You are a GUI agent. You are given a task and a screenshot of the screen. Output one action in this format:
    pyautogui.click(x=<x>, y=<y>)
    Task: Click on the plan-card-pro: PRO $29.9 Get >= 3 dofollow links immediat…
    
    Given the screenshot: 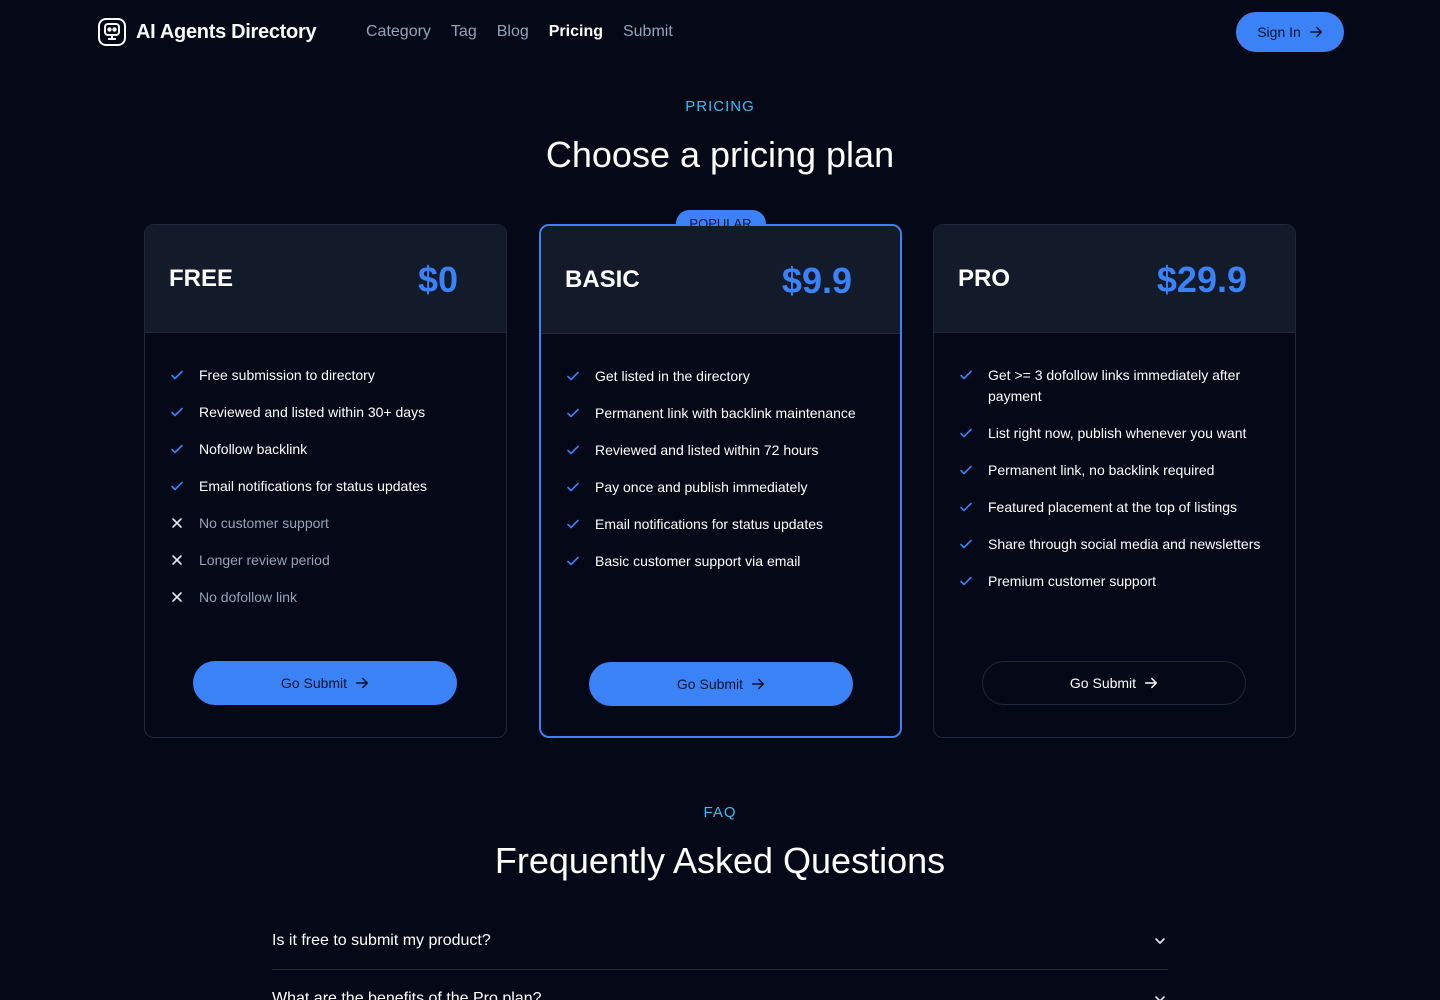 What is the action you would take?
    pyautogui.click(x=1114, y=481)
    